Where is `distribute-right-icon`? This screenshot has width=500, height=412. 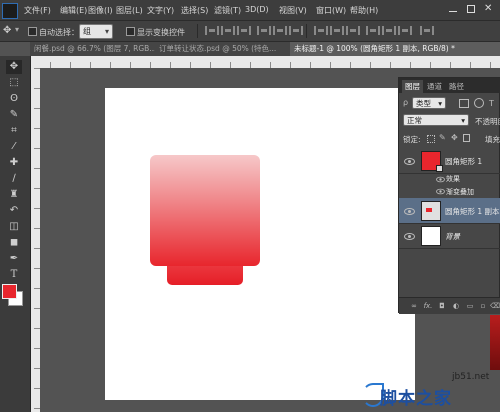
distribute-right-icon is located at coordinates (405, 30).